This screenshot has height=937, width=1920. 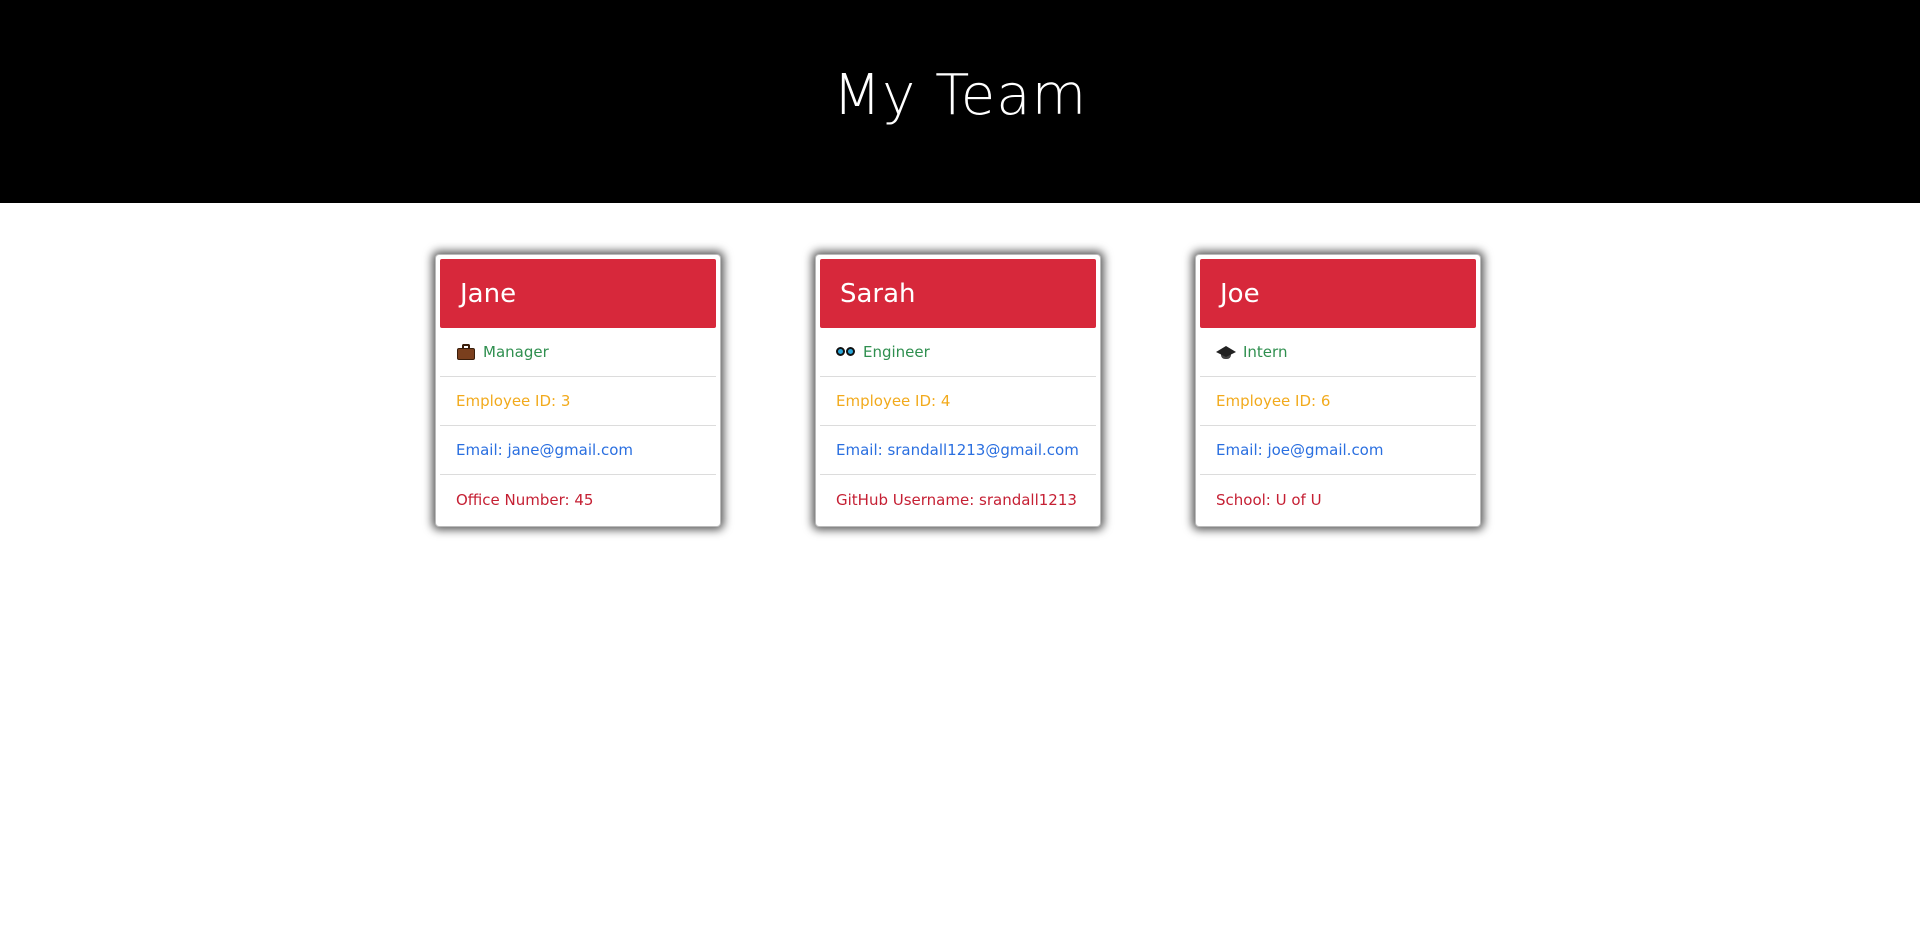 What do you see at coordinates (466, 352) in the screenshot?
I see `briefcase-icon` at bounding box center [466, 352].